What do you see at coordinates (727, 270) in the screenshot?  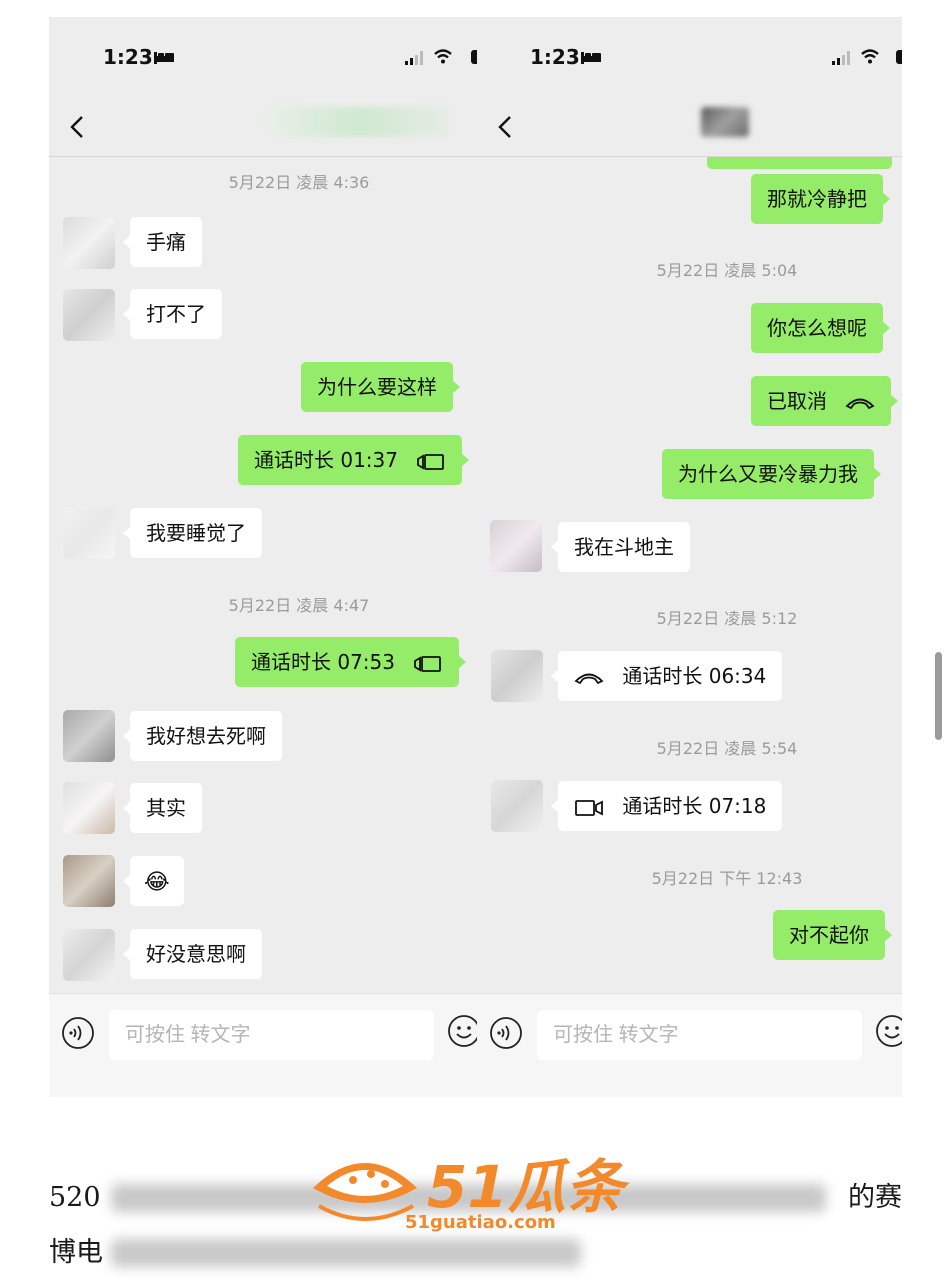 I see `timestamp: 5月22日 凌晨 5:04` at bounding box center [727, 270].